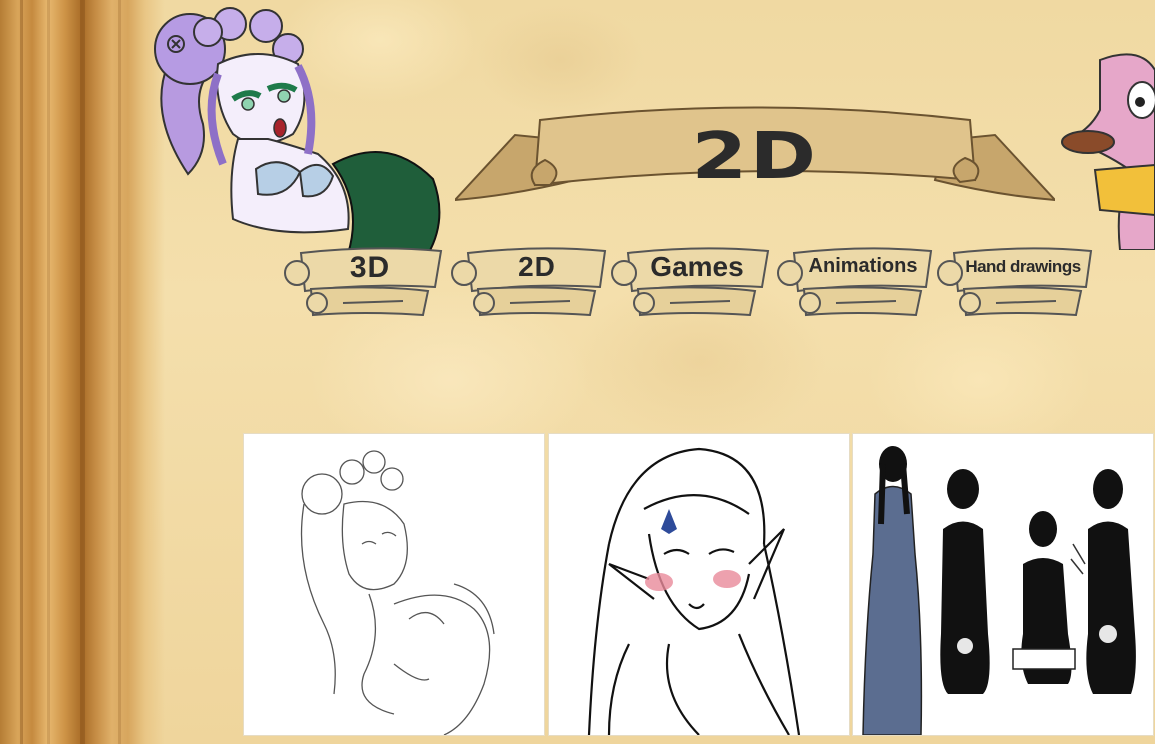 This screenshot has width=1155, height=744. I want to click on pink-dog-character-illustration, so click(1107, 150).